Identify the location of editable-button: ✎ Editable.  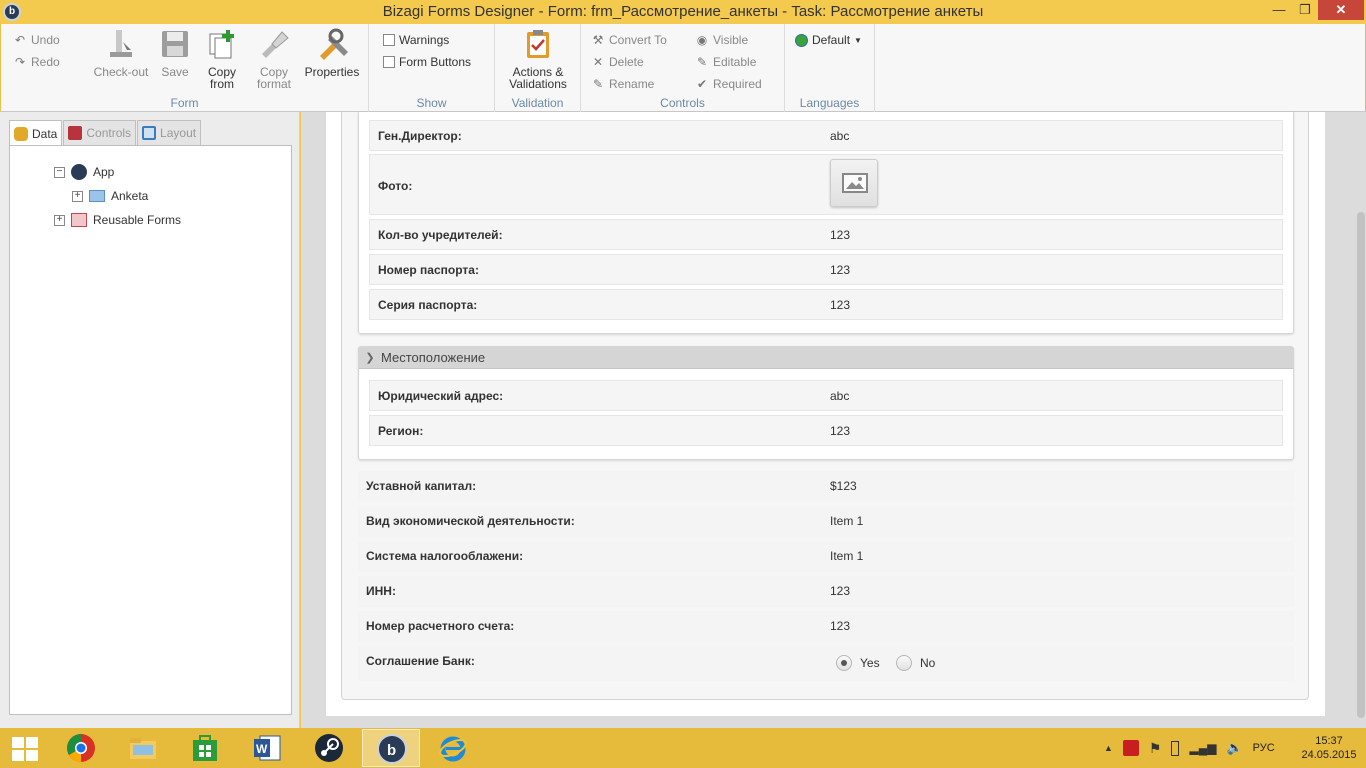
(725, 62).